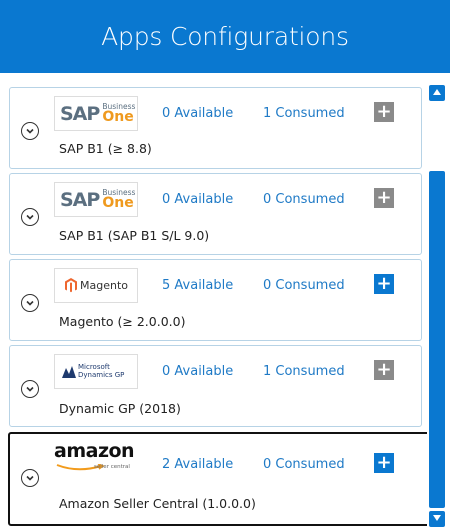  What do you see at coordinates (105, 148) in the screenshot?
I see `app-name: SAP B1 (≥ 8.8)` at bounding box center [105, 148].